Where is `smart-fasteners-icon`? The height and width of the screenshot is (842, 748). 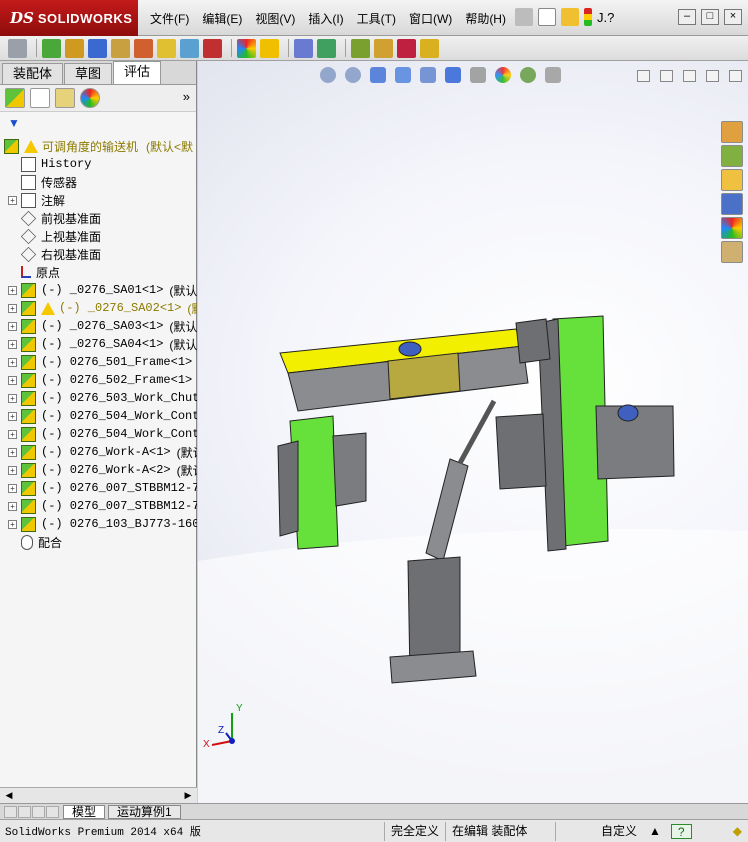
smart-fasteners-icon is located at coordinates (120, 48).